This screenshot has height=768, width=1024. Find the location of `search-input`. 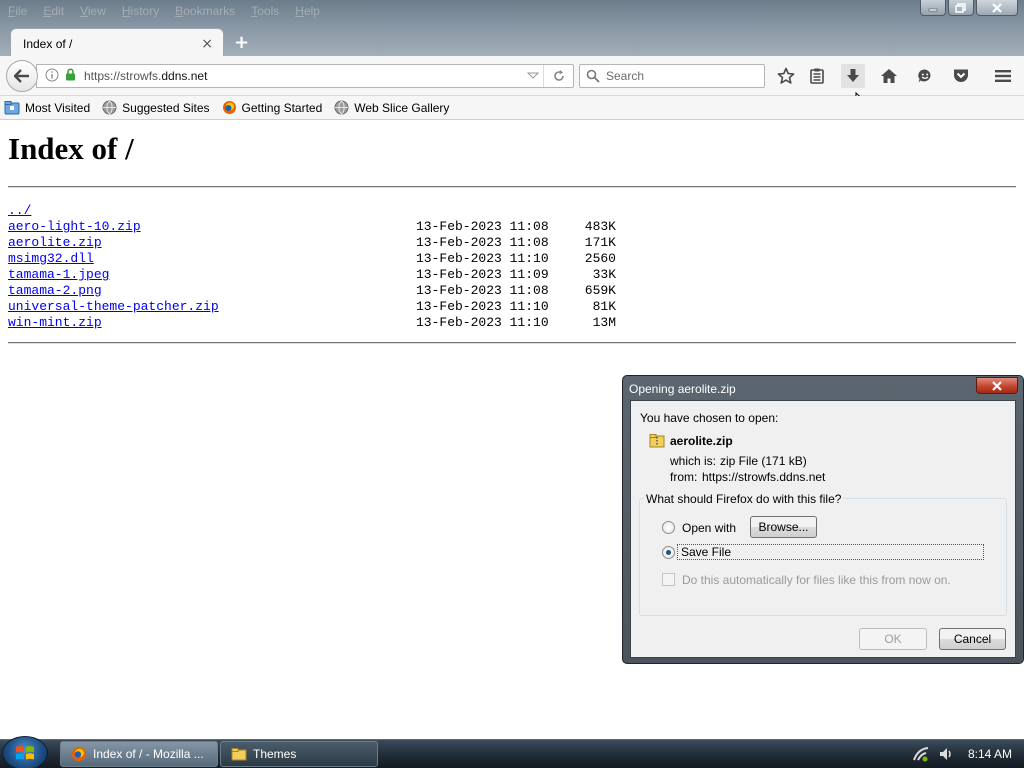

search-input is located at coordinates (681, 76).